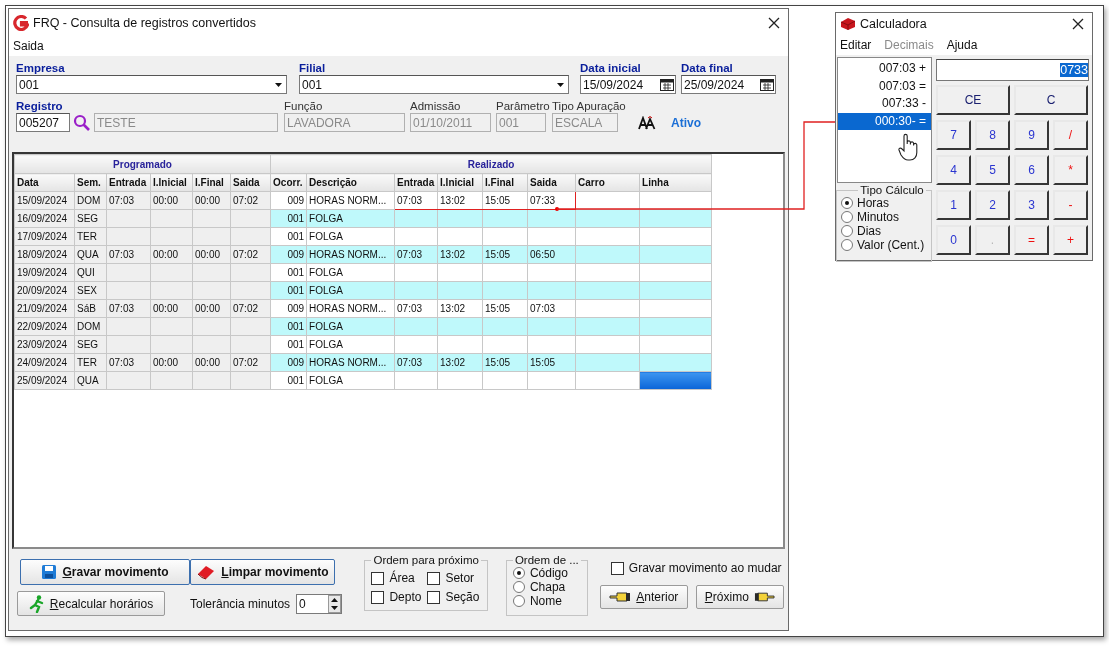  What do you see at coordinates (450, 122) in the screenshot?
I see `readonly-field: 01/10/2011` at bounding box center [450, 122].